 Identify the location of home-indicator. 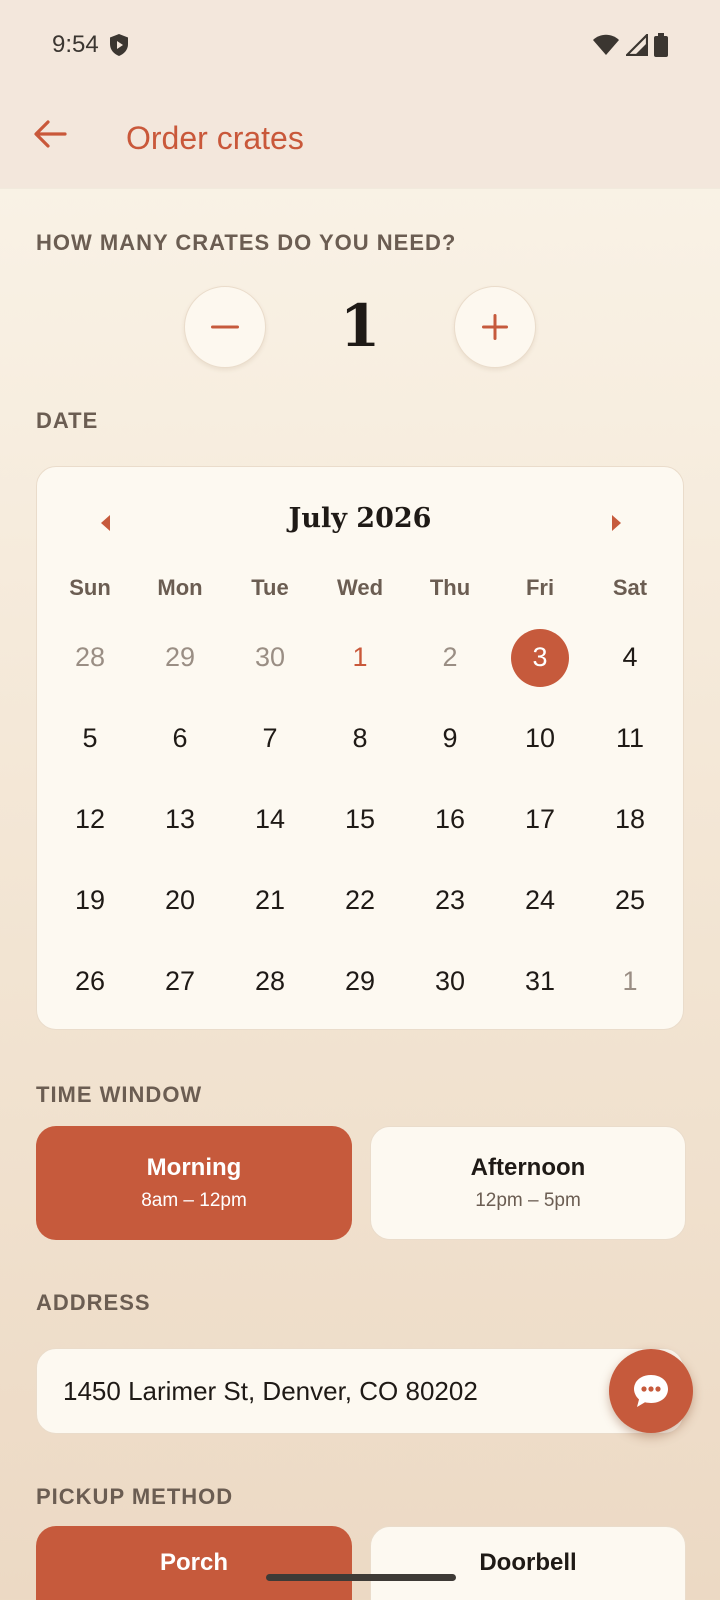
(361, 1577).